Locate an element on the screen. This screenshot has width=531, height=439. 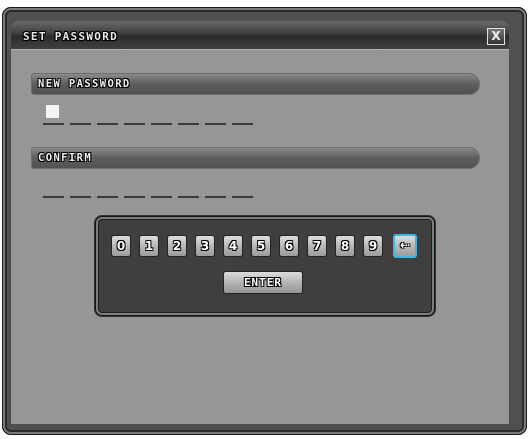
close-button: X is located at coordinates (496, 36).